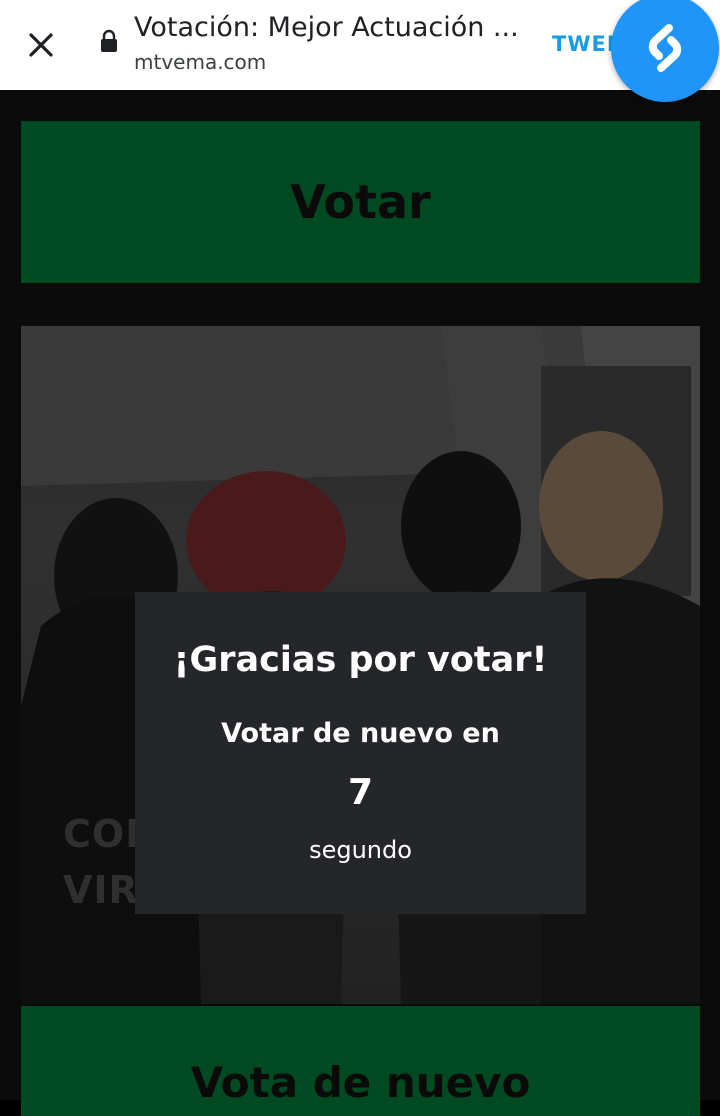  What do you see at coordinates (360, 850) in the screenshot?
I see `countdown-unit: segundo` at bounding box center [360, 850].